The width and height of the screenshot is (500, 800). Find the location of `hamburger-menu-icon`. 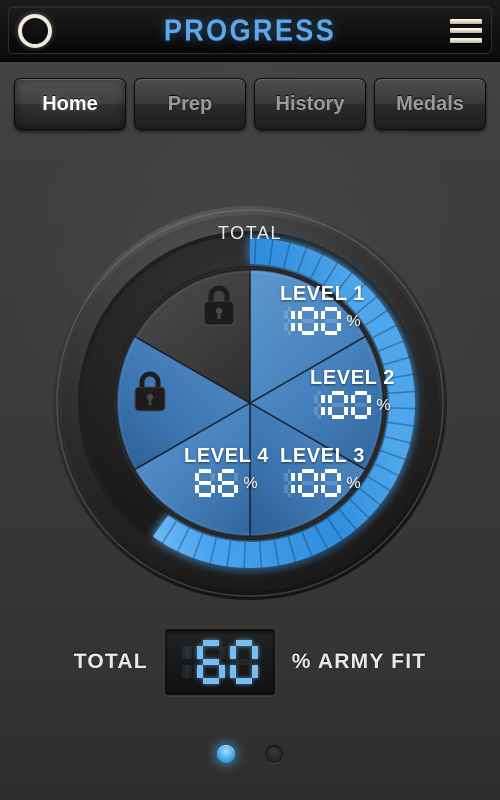

hamburger-menu-icon is located at coordinates (466, 30).